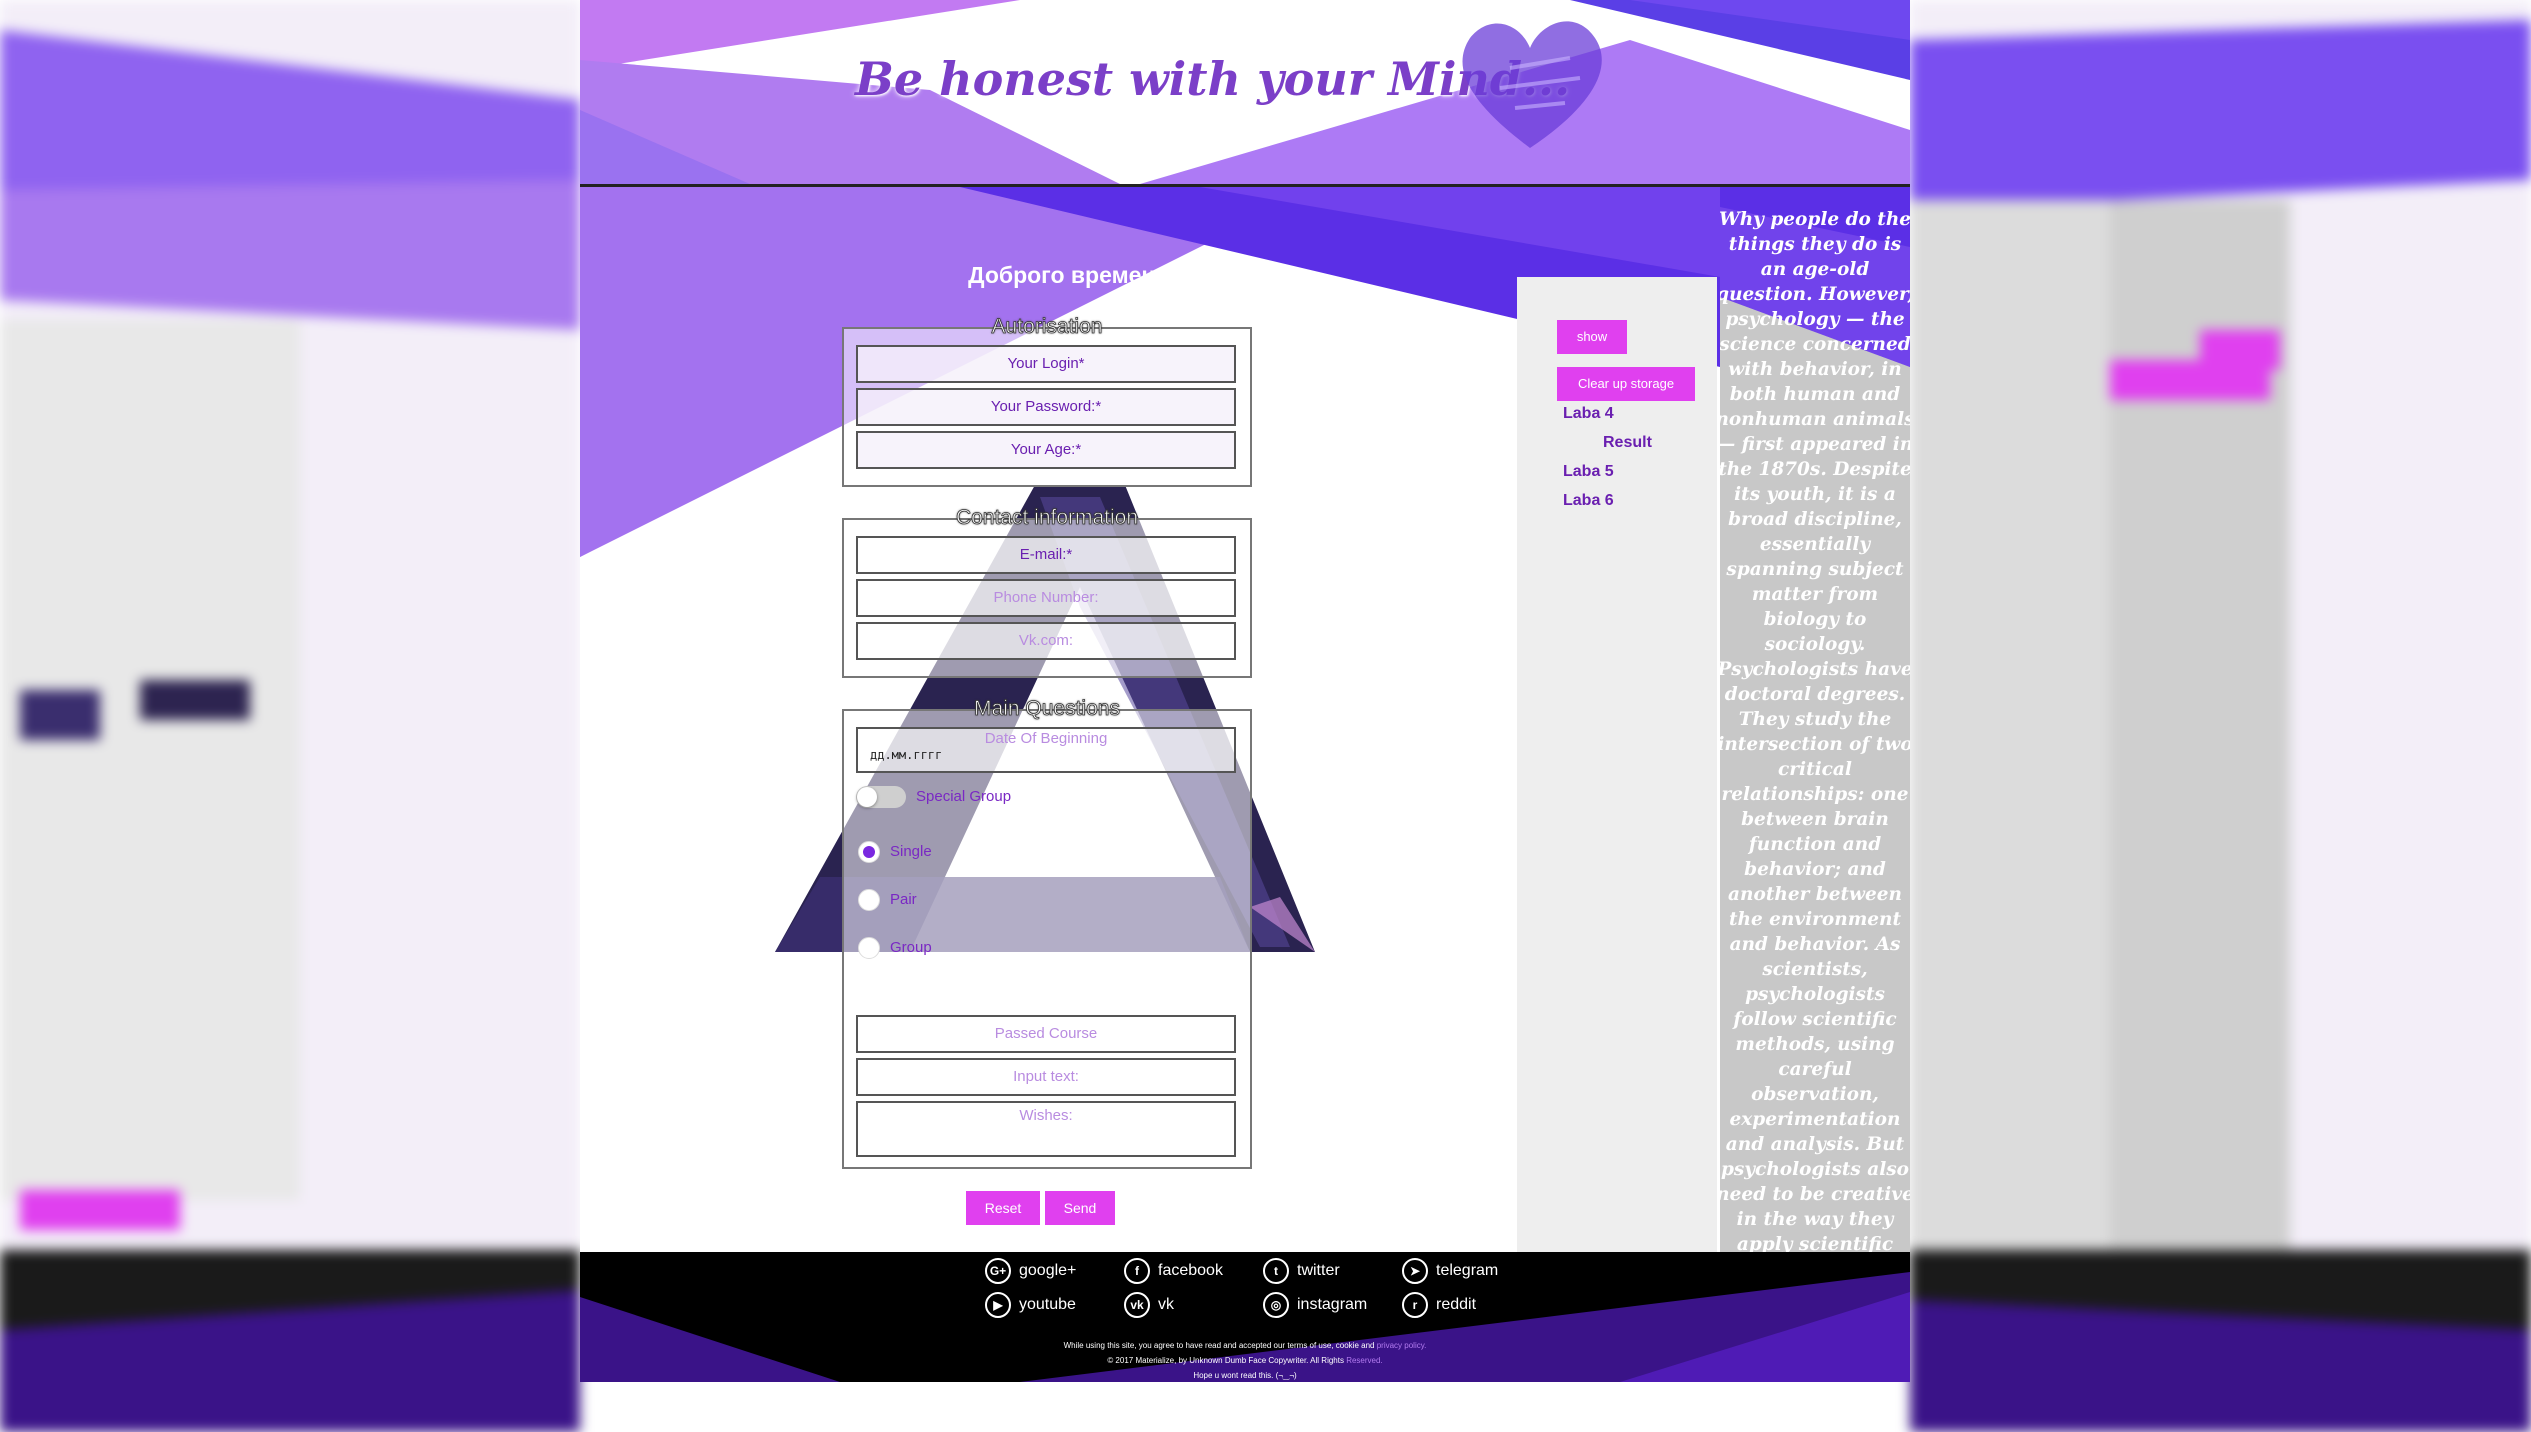 This screenshot has width=2531, height=1432. Describe the element at coordinates (1467, 1270) in the screenshot. I see `social-telegram-label: telegram` at that location.